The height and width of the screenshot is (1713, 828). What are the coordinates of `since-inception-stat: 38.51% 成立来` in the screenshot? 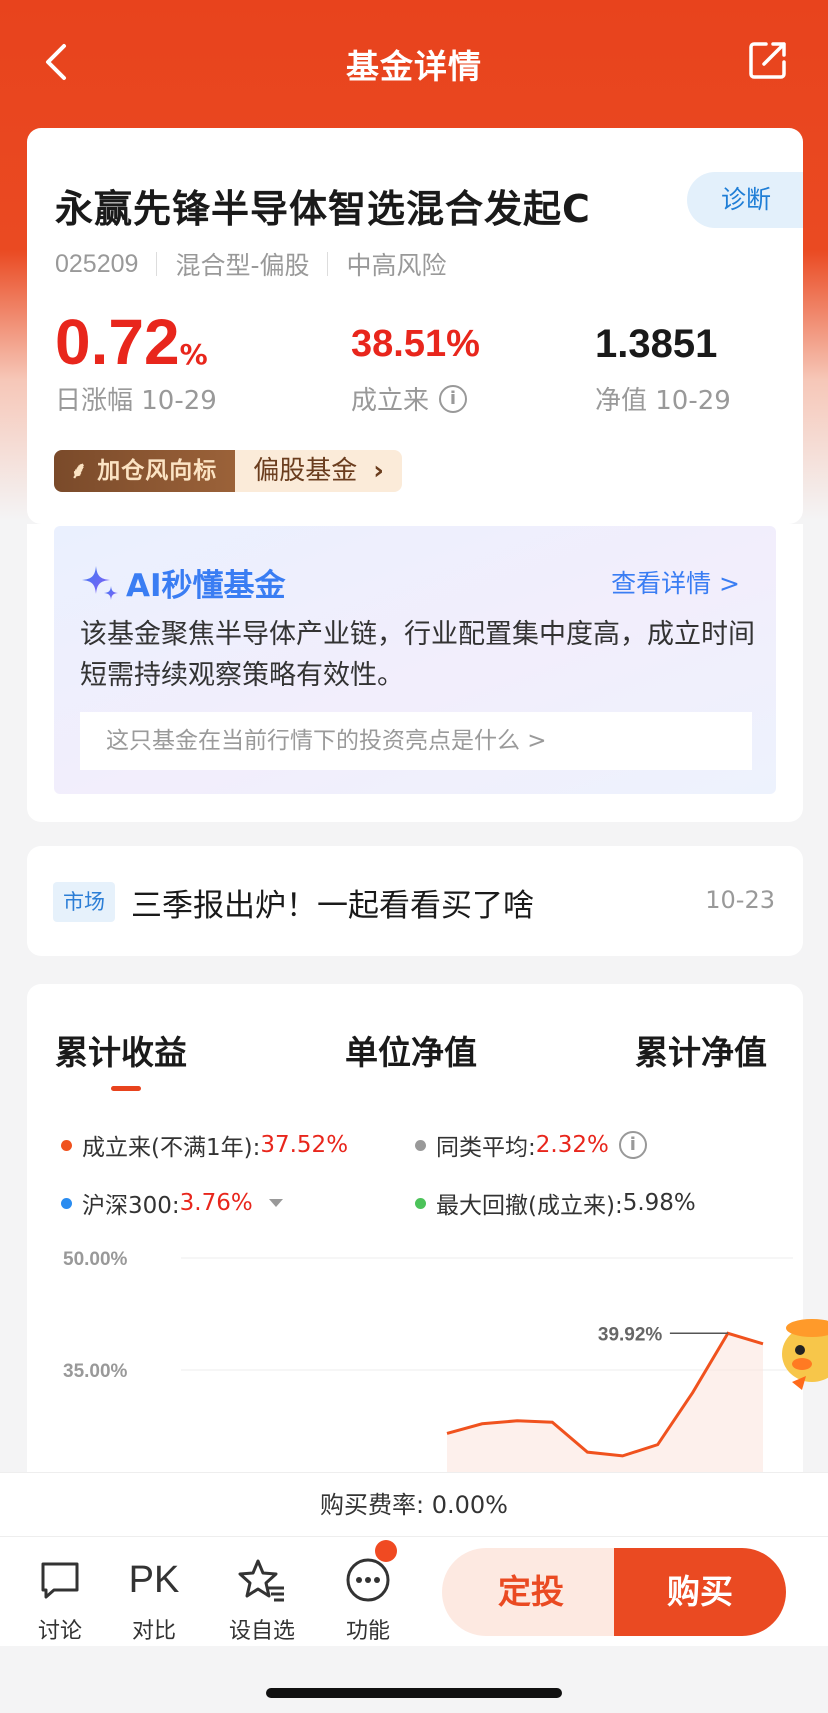 It's located at (415, 364).